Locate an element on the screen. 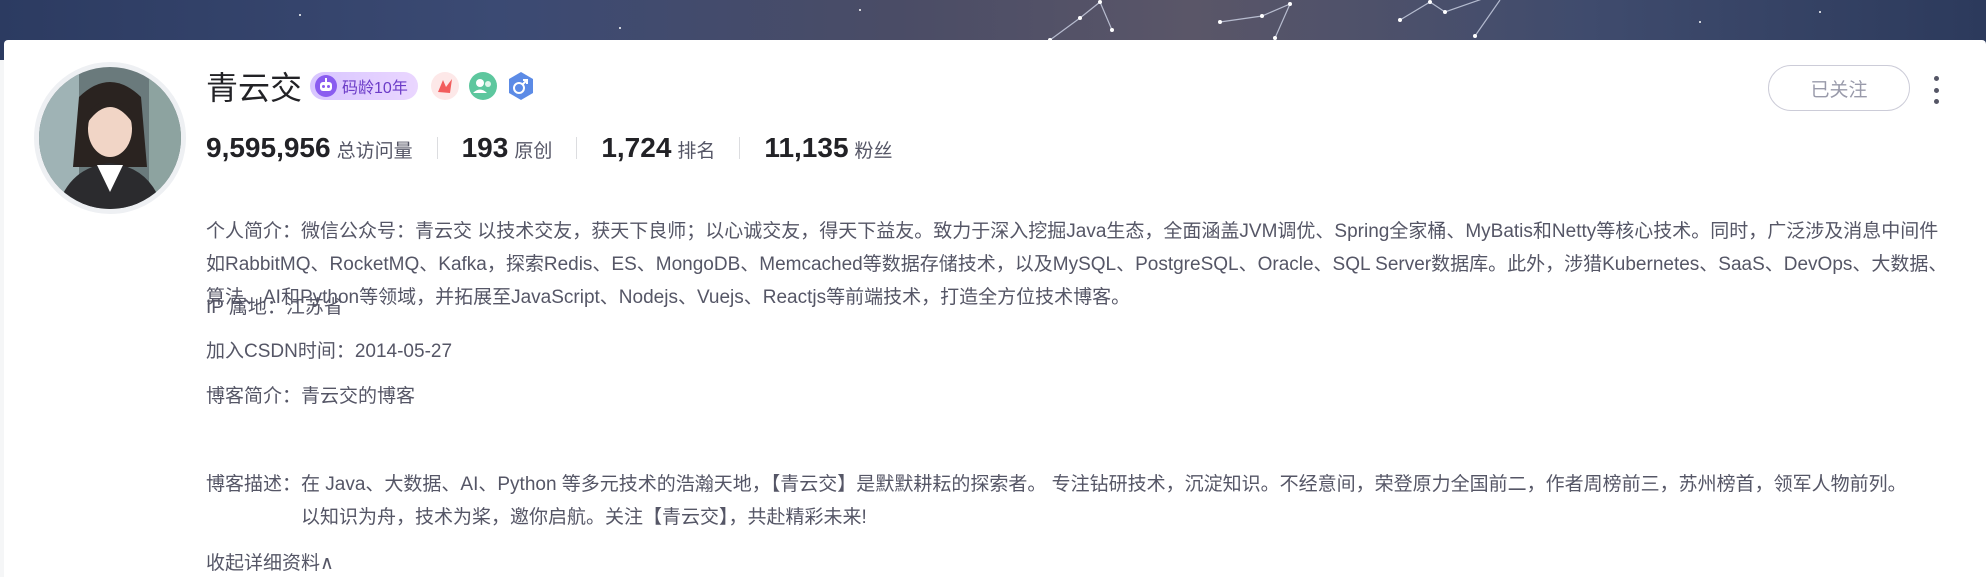 This screenshot has height=577, width=1986. code-age-label: 码龄10年 is located at coordinates (375, 88).